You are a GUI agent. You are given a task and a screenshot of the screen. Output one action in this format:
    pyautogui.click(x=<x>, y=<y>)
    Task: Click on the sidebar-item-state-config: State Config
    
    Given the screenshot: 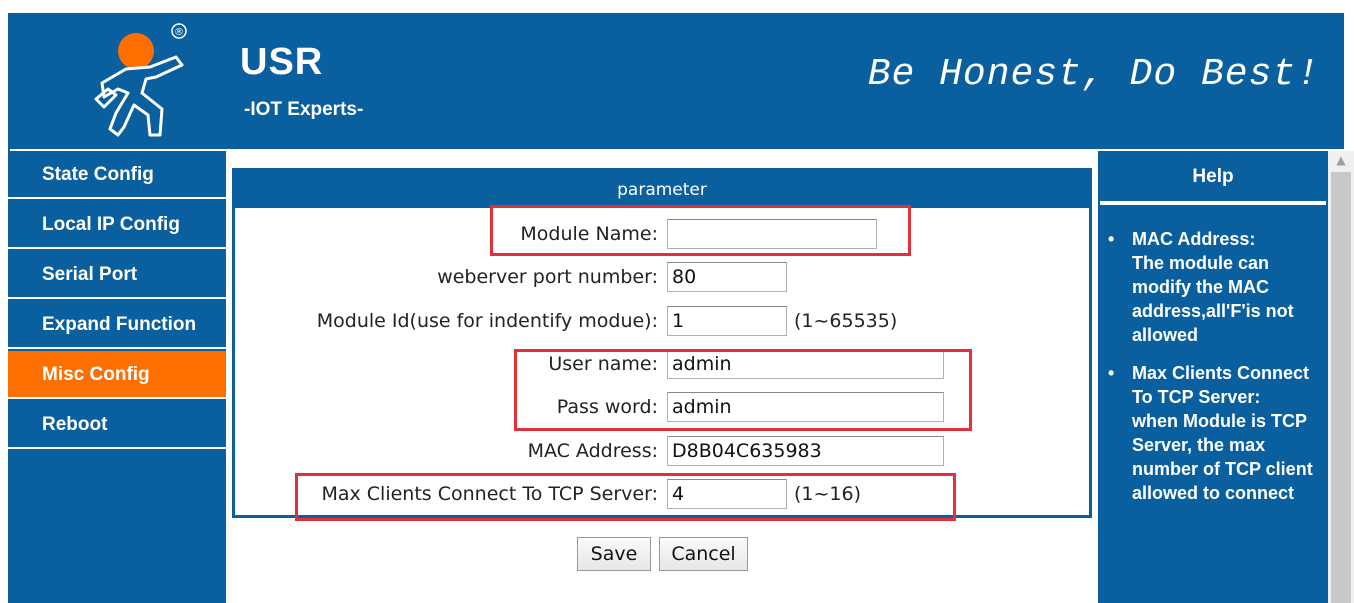 What is the action you would take?
    pyautogui.click(x=117, y=175)
    